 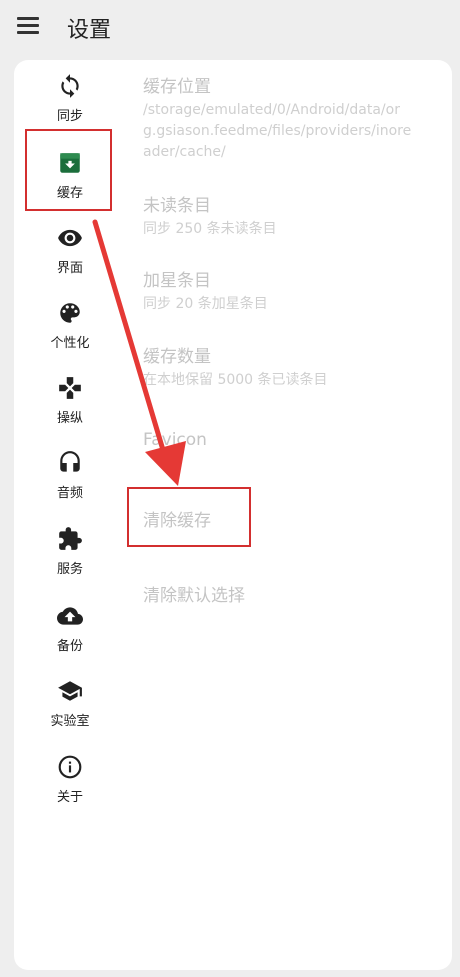 What do you see at coordinates (70, 691) in the screenshot?
I see `school-icon` at bounding box center [70, 691].